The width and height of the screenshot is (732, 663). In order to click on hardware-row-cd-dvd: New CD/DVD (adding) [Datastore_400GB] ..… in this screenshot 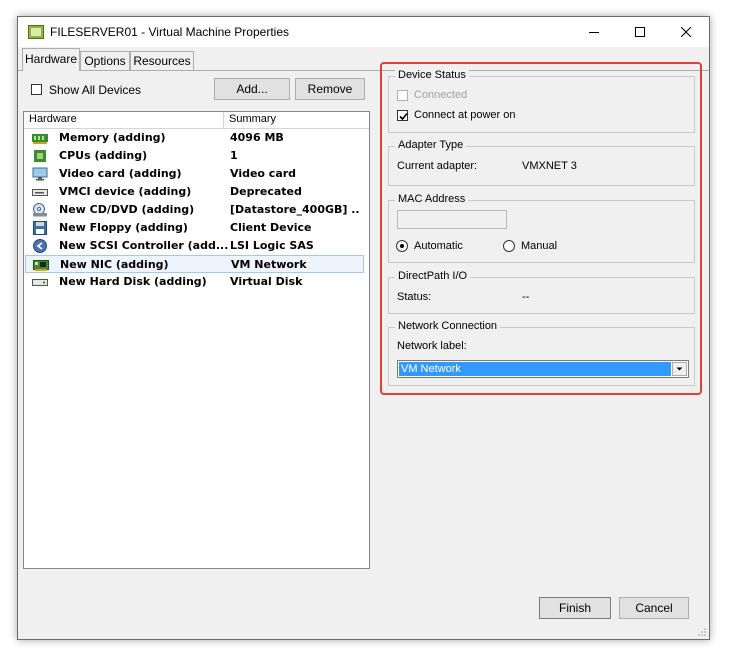, I will do `click(194, 210)`.